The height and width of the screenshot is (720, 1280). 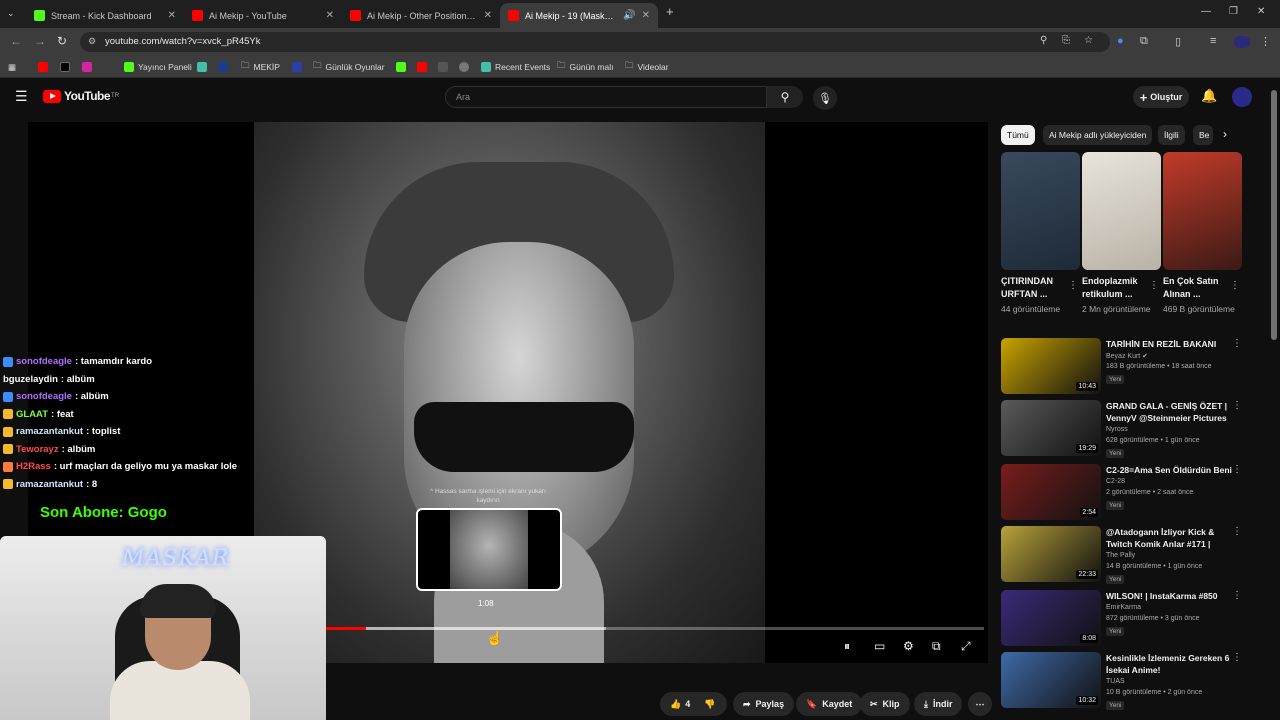 What do you see at coordinates (829, 704) in the screenshot?
I see `save-button: 🔖 Kaydet` at bounding box center [829, 704].